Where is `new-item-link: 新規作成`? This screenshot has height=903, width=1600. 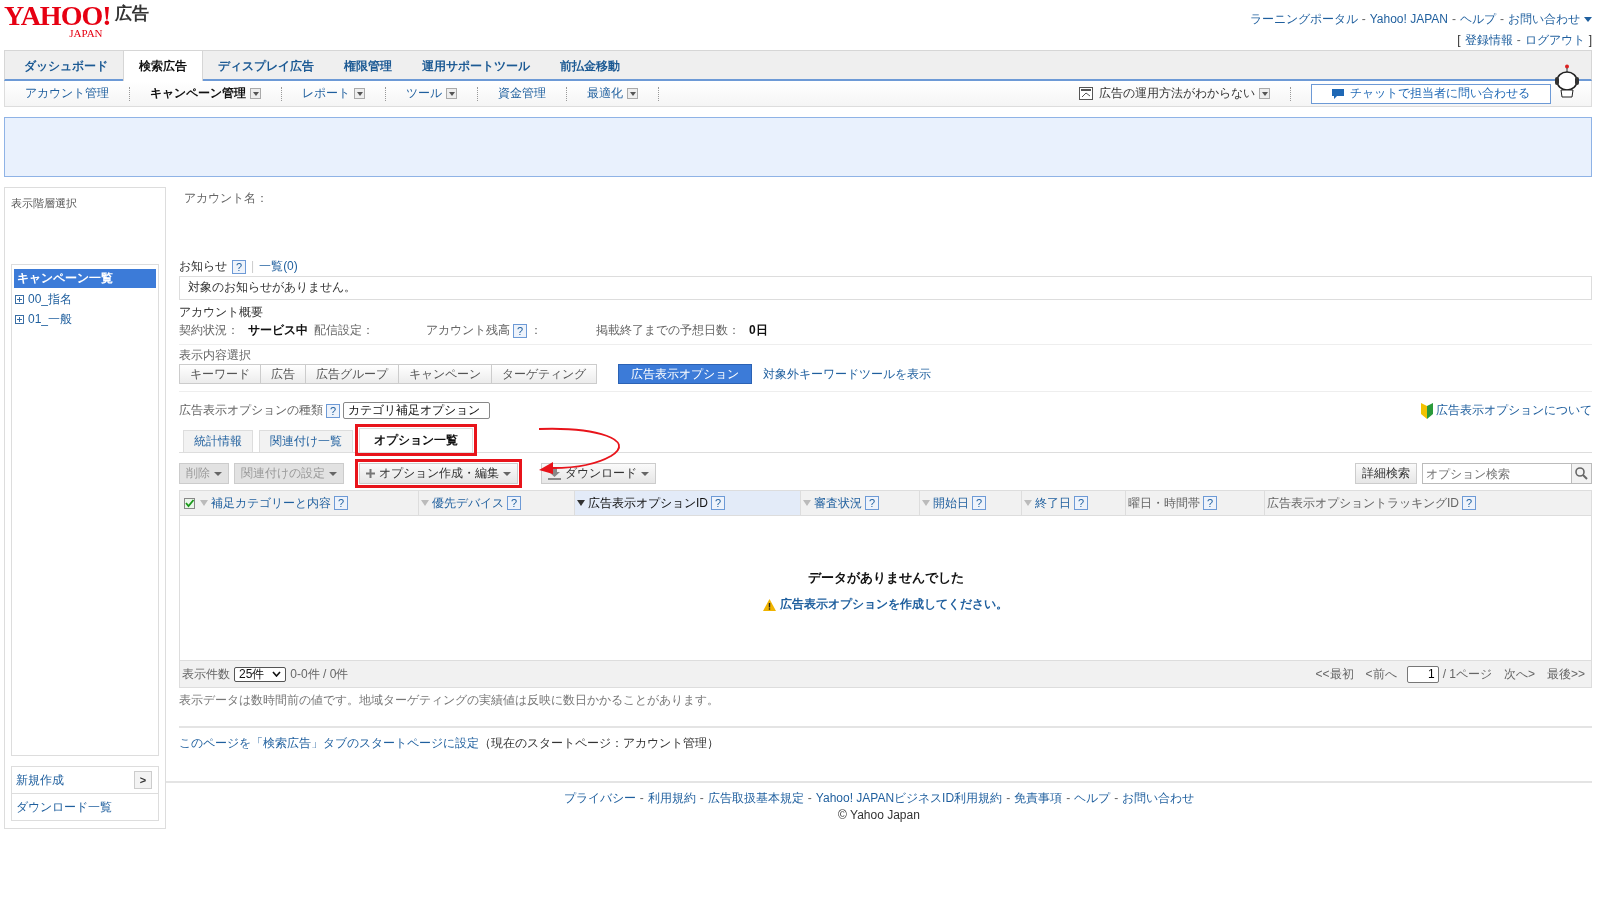 new-item-link: 新規作成 is located at coordinates (40, 780).